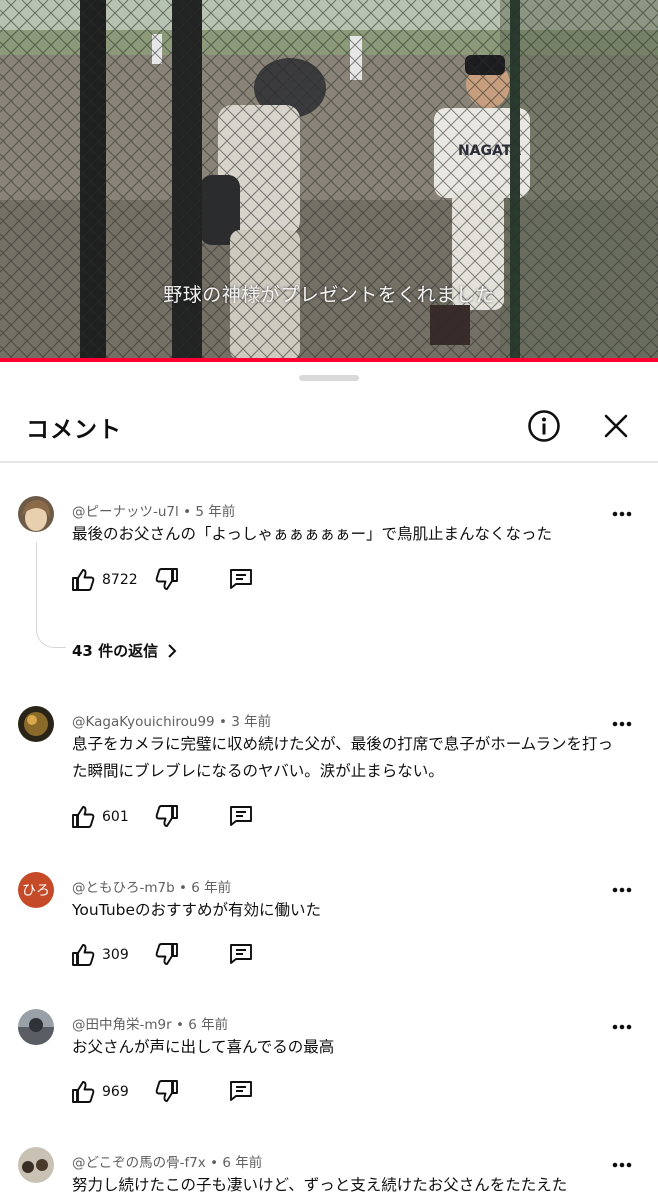 Image resolution: width=658 pixels, height=1200 pixels. Describe the element at coordinates (99, 955) in the screenshot. I see `like-button: 309` at that location.